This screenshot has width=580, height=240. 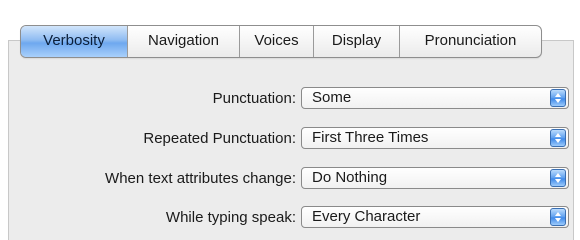 What do you see at coordinates (350, 177) in the screenshot?
I see `text-attributes-value: Do Nothing` at bounding box center [350, 177].